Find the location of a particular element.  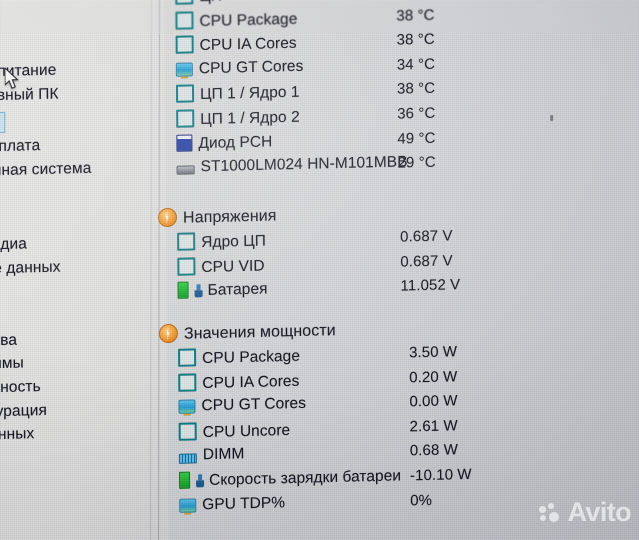

sensor-row: DIMM is located at coordinates (211, 457).